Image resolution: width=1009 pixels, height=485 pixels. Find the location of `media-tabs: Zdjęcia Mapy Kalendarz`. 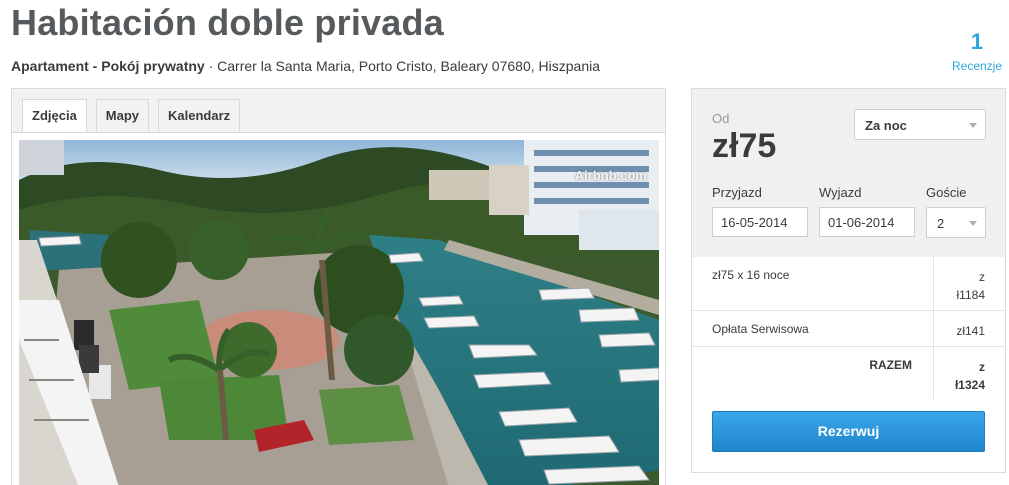

media-tabs: Zdjęcia Mapy Kalendarz is located at coordinates (135, 116).